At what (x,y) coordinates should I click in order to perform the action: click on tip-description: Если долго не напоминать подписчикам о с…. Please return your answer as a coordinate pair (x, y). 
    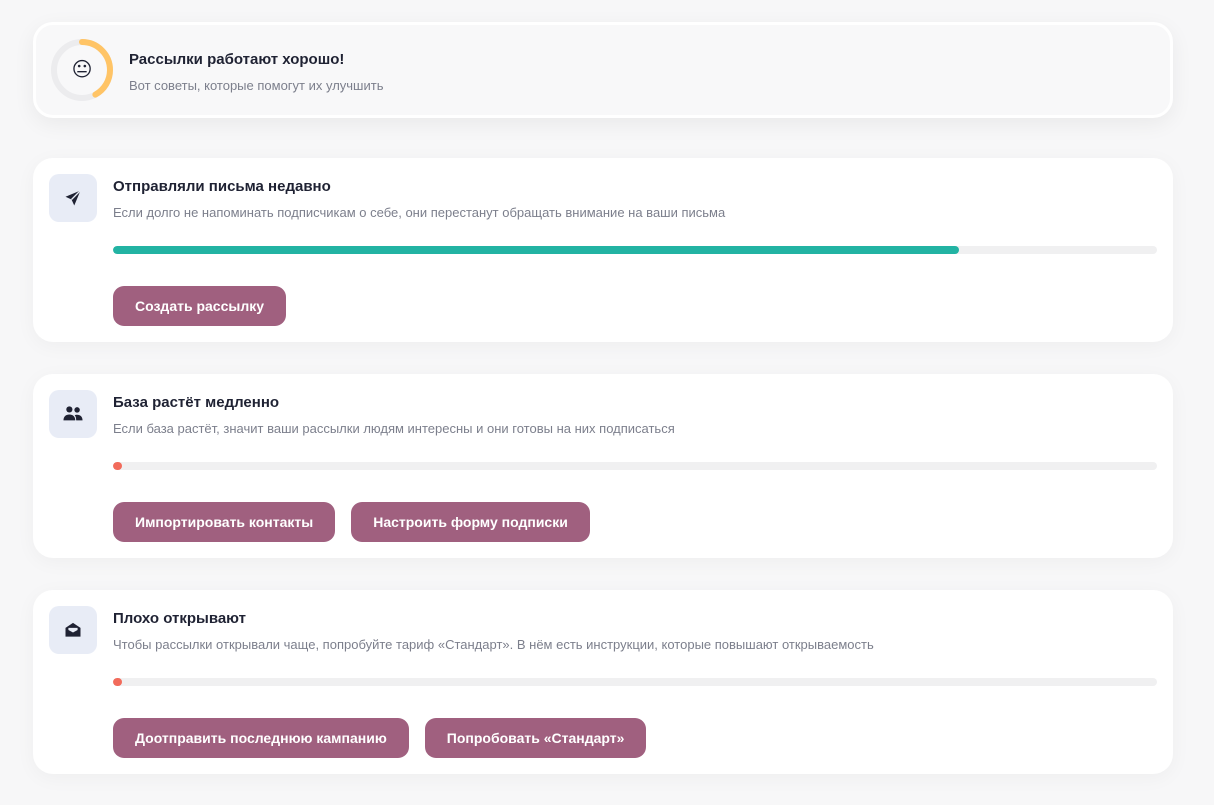
    Looking at the image, I should click on (419, 212).